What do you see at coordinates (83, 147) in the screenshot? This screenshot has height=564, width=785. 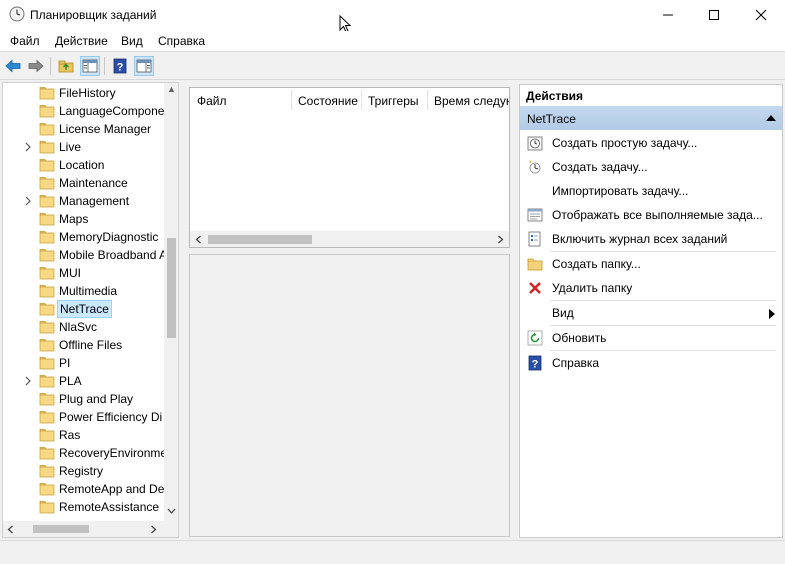 I see `tree-item: Live` at bounding box center [83, 147].